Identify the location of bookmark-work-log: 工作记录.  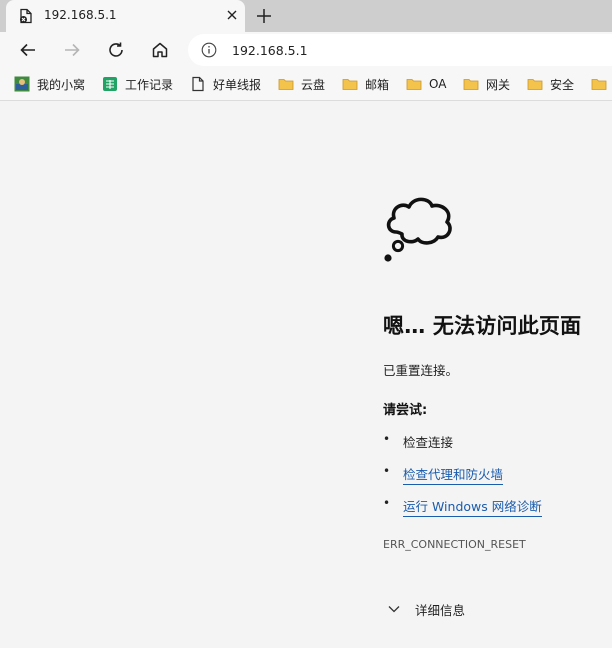
(137, 84).